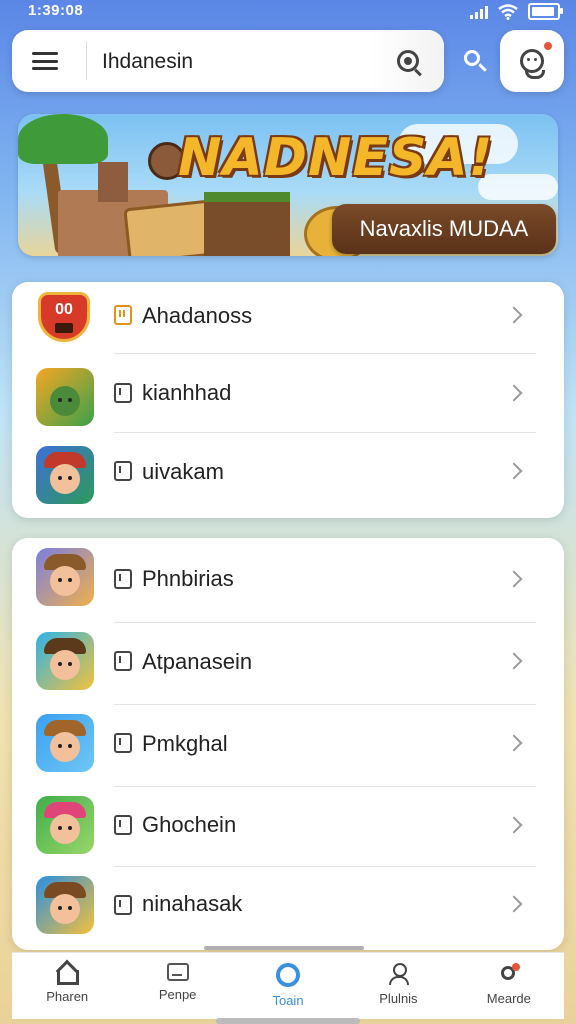 This screenshot has width=576, height=1024. Describe the element at coordinates (472, 58) in the screenshot. I see `search-icon` at that location.